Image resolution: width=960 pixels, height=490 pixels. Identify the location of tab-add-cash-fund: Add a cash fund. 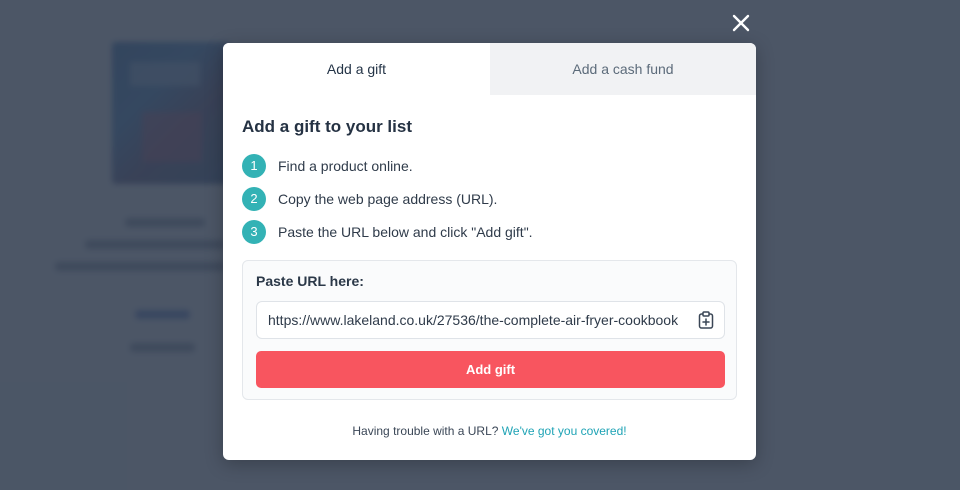
(623, 69).